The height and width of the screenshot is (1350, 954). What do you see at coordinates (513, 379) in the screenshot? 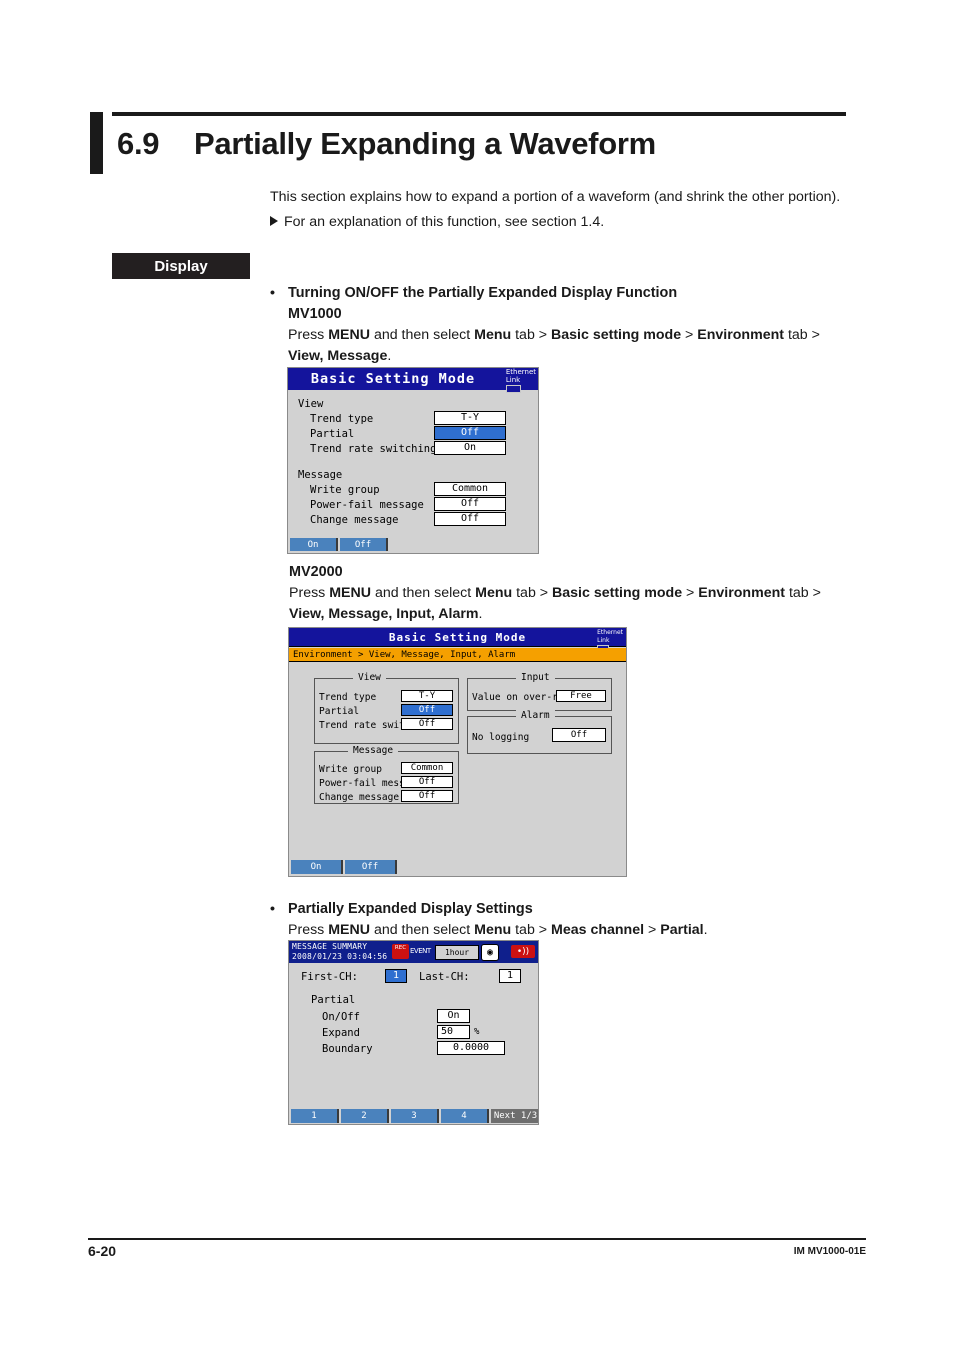
I see `link-label: Link` at bounding box center [513, 379].